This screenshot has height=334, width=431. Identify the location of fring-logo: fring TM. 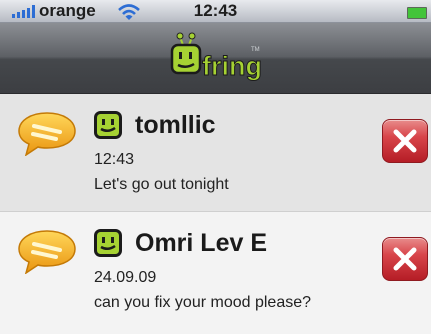
(216, 57).